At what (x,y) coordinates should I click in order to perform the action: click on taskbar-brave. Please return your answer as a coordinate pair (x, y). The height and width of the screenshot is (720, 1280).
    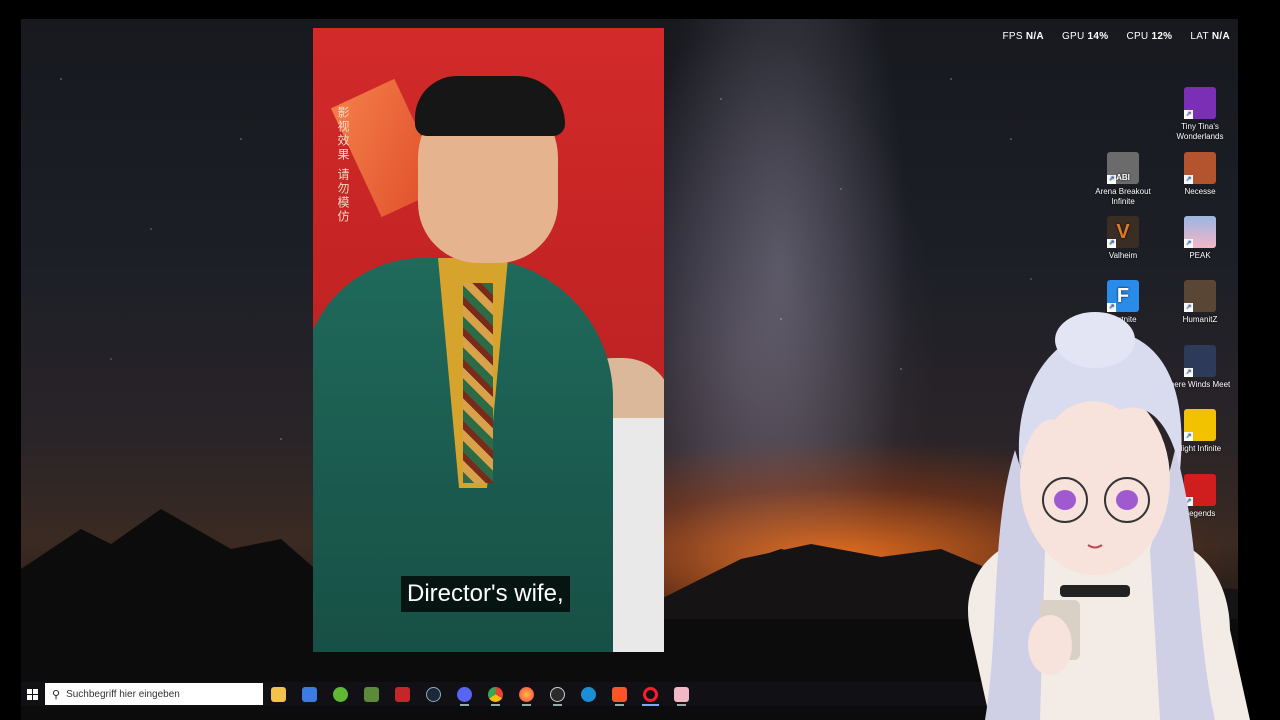
    Looking at the image, I should click on (619, 694).